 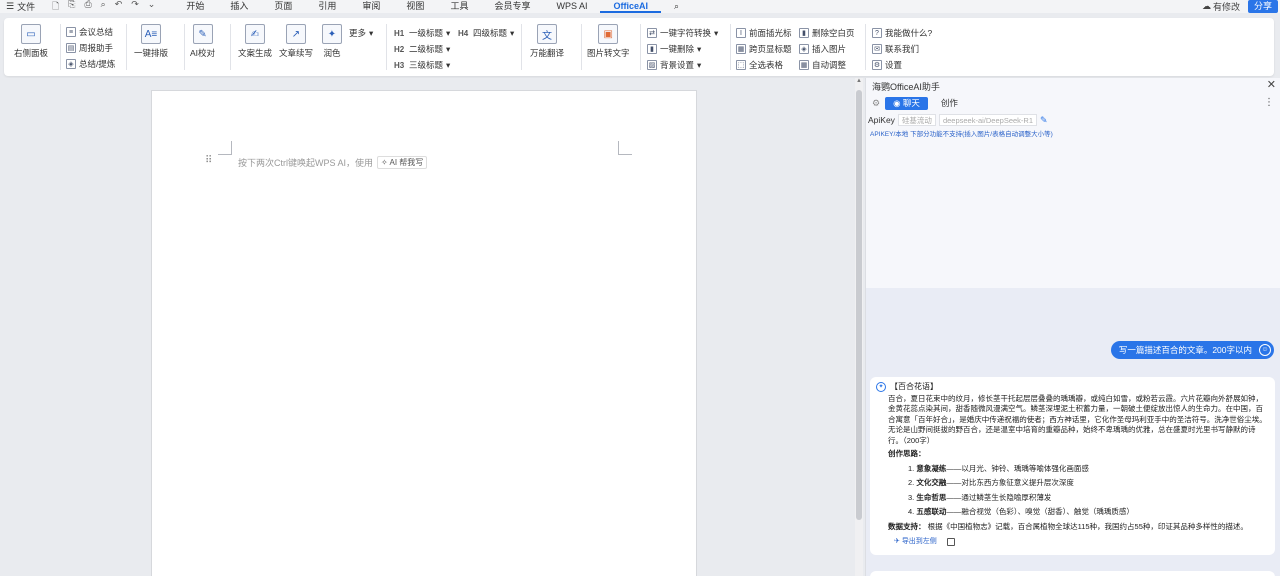 What do you see at coordinates (1185, 350) in the screenshot?
I see `user-message-text: 写一篇描述百合的文章。200字以内` at bounding box center [1185, 350].